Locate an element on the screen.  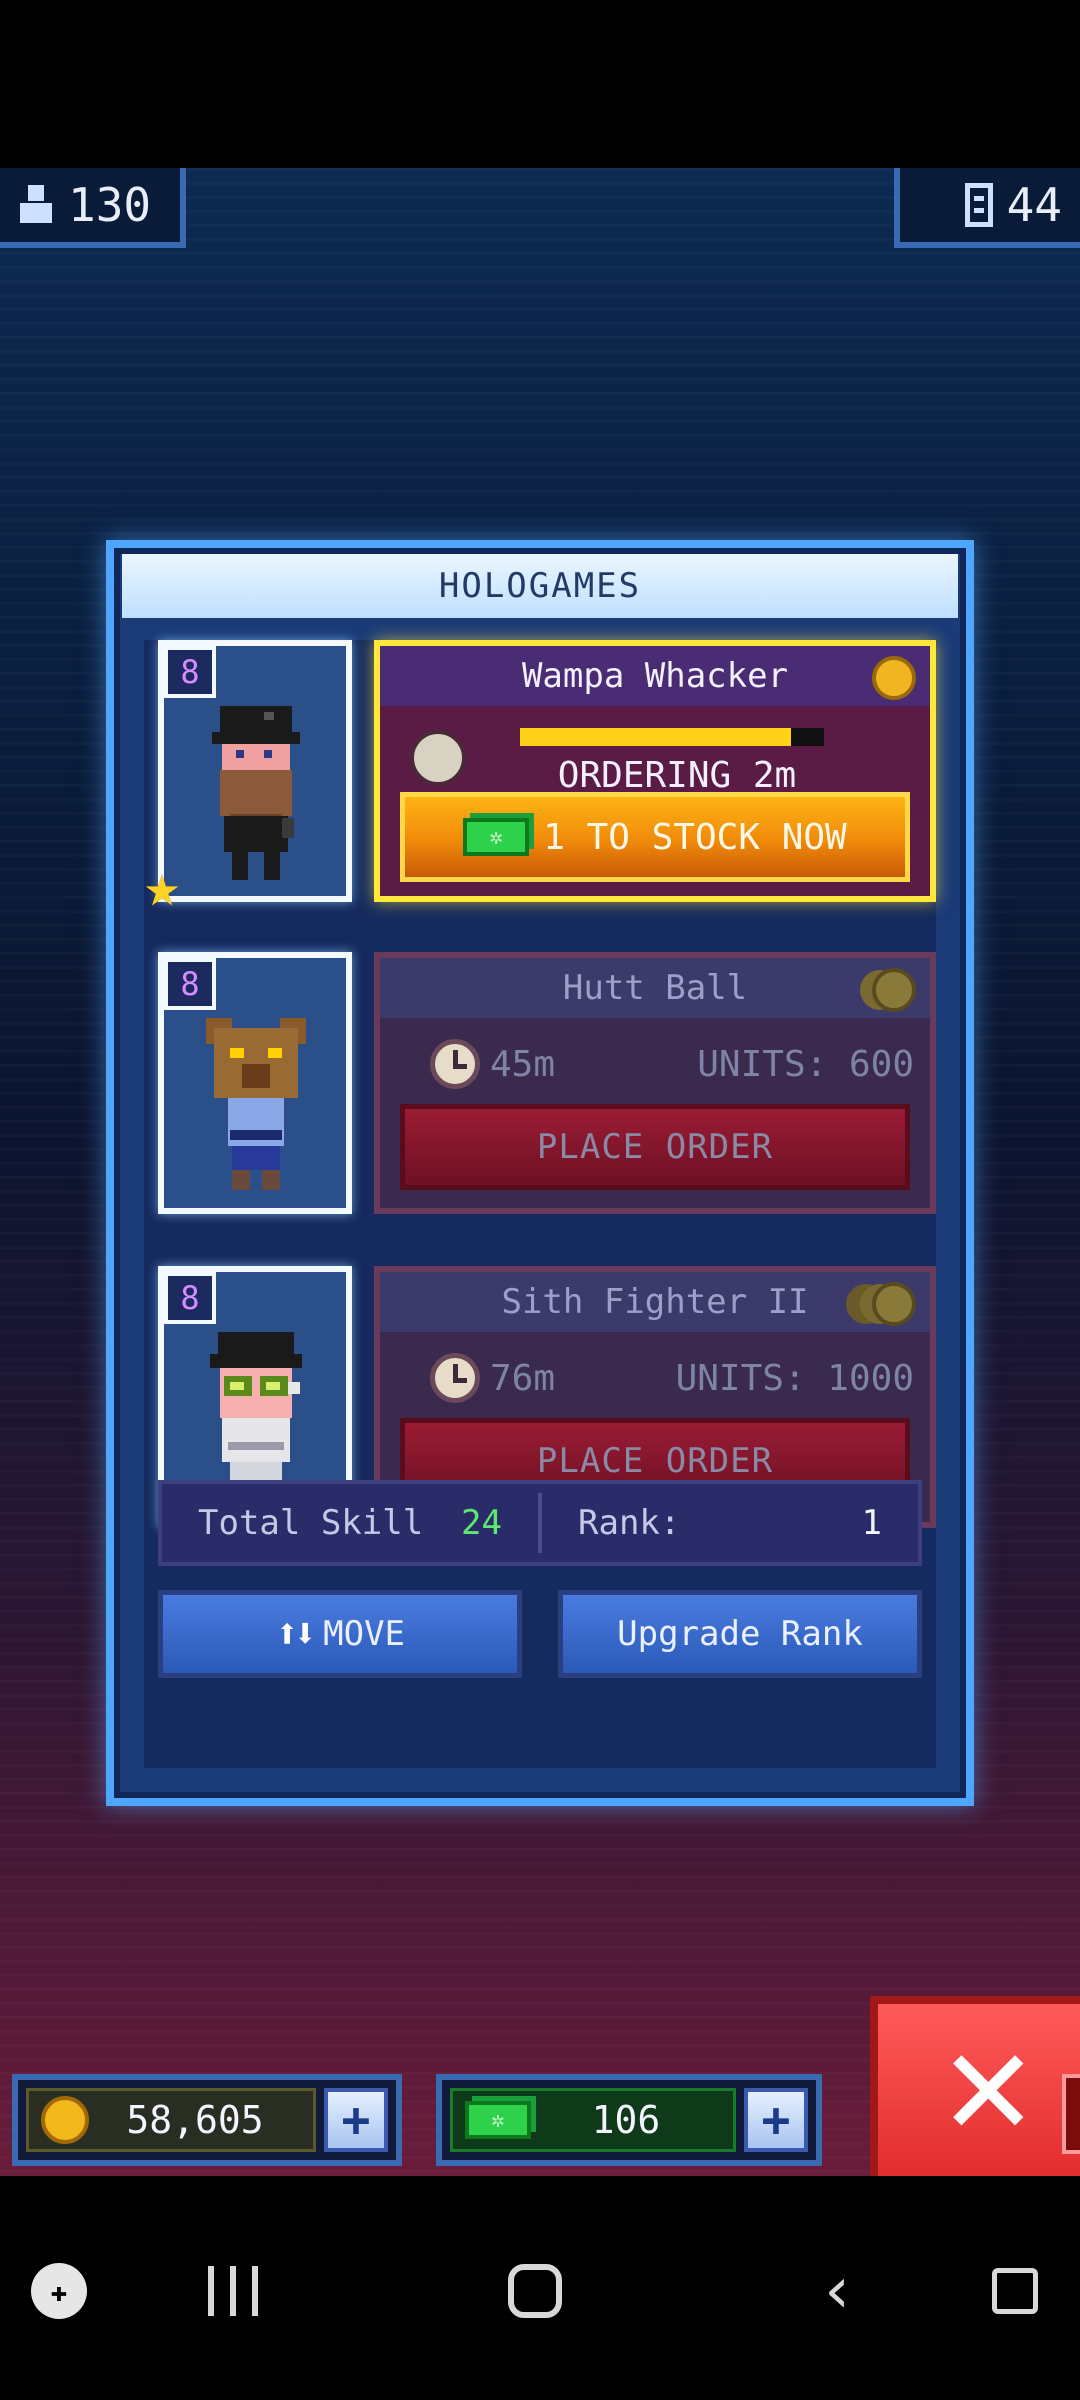
product-name: Hutt Ball is located at coordinates (655, 988).